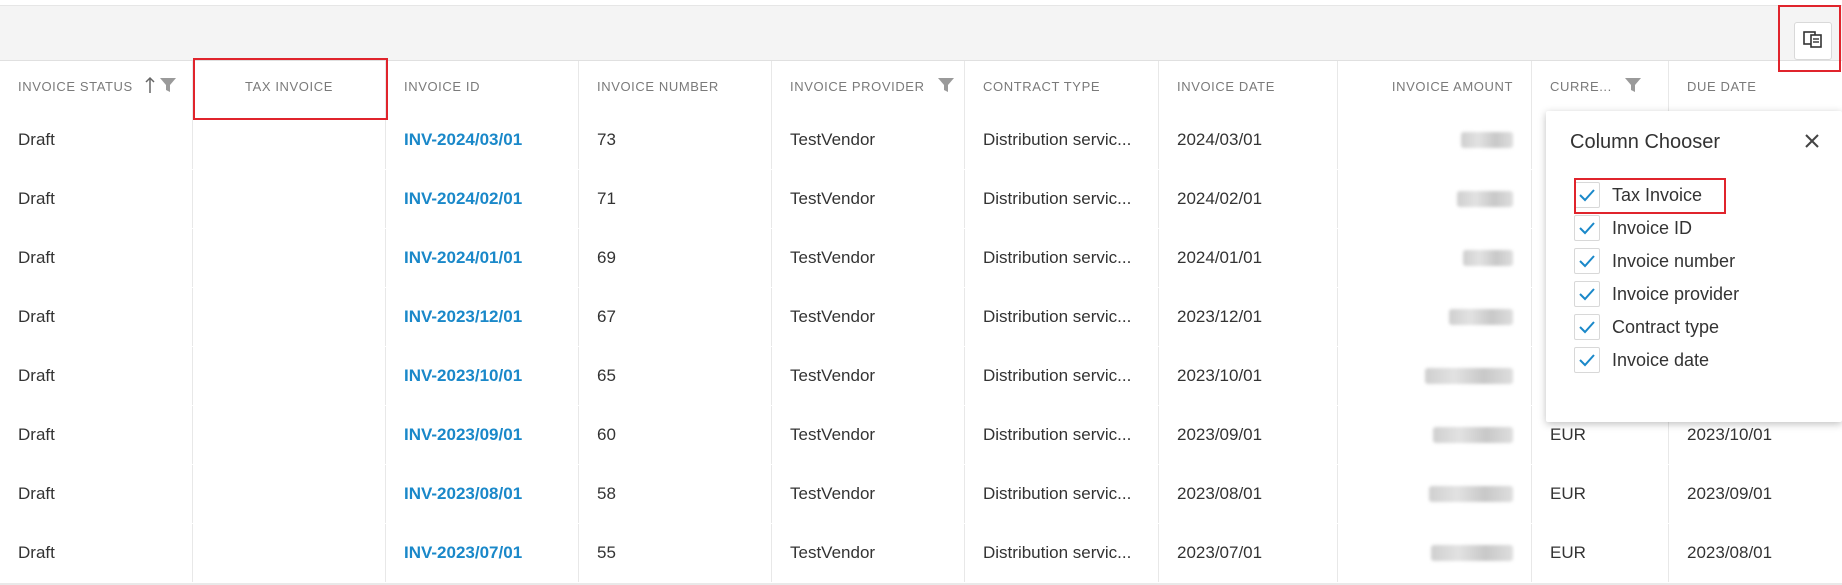 This screenshot has width=1842, height=585. I want to click on column-header-contract-type: CONTRACT TYPE, so click(1062, 86).